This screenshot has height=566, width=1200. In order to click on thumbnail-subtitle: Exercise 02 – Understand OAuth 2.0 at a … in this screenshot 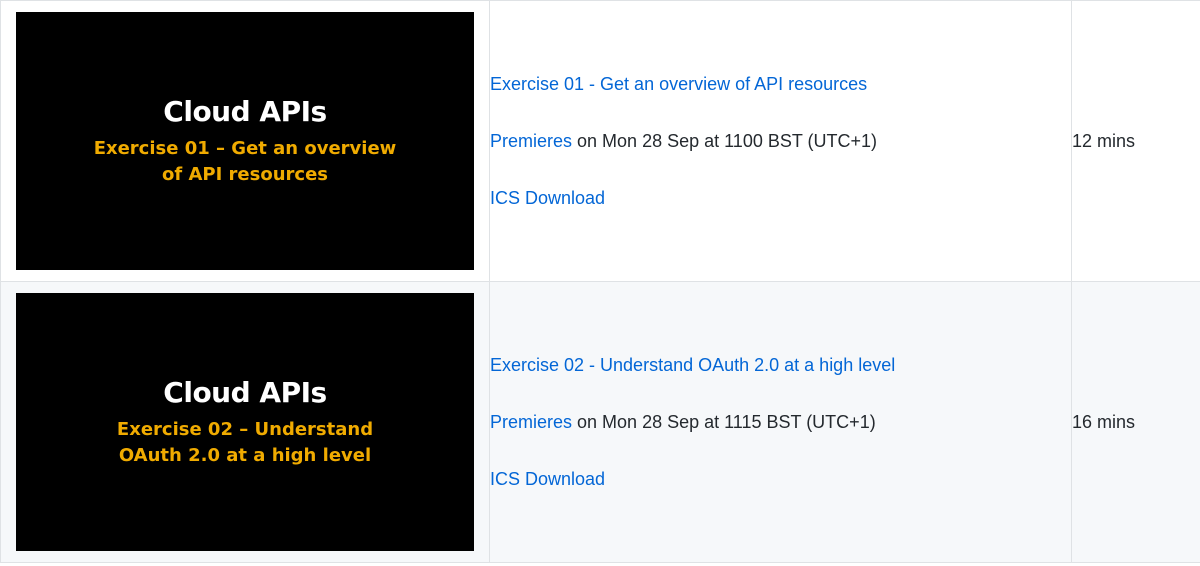, I will do `click(245, 442)`.